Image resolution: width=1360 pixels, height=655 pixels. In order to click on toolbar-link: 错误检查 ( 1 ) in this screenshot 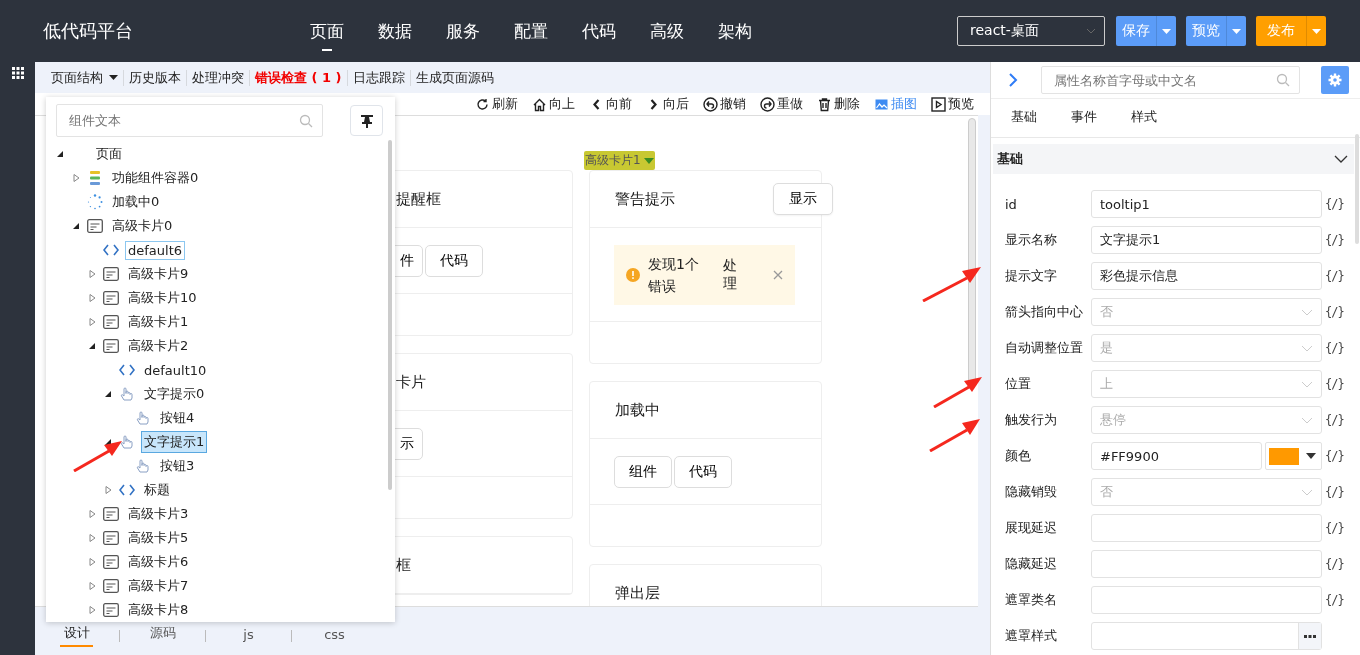, I will do `click(298, 77)`.